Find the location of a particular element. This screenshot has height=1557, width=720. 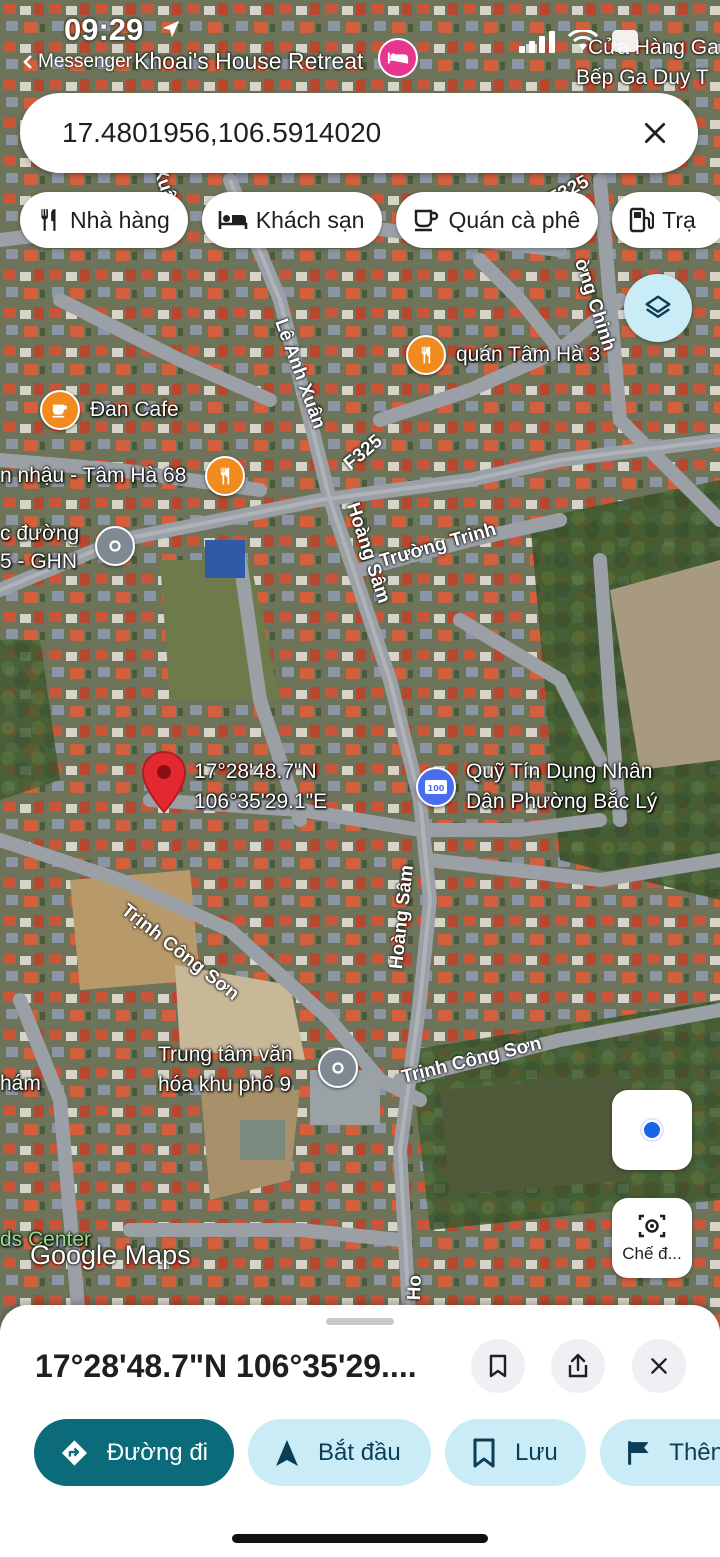

status-time: 09:29 is located at coordinates (104, 29).